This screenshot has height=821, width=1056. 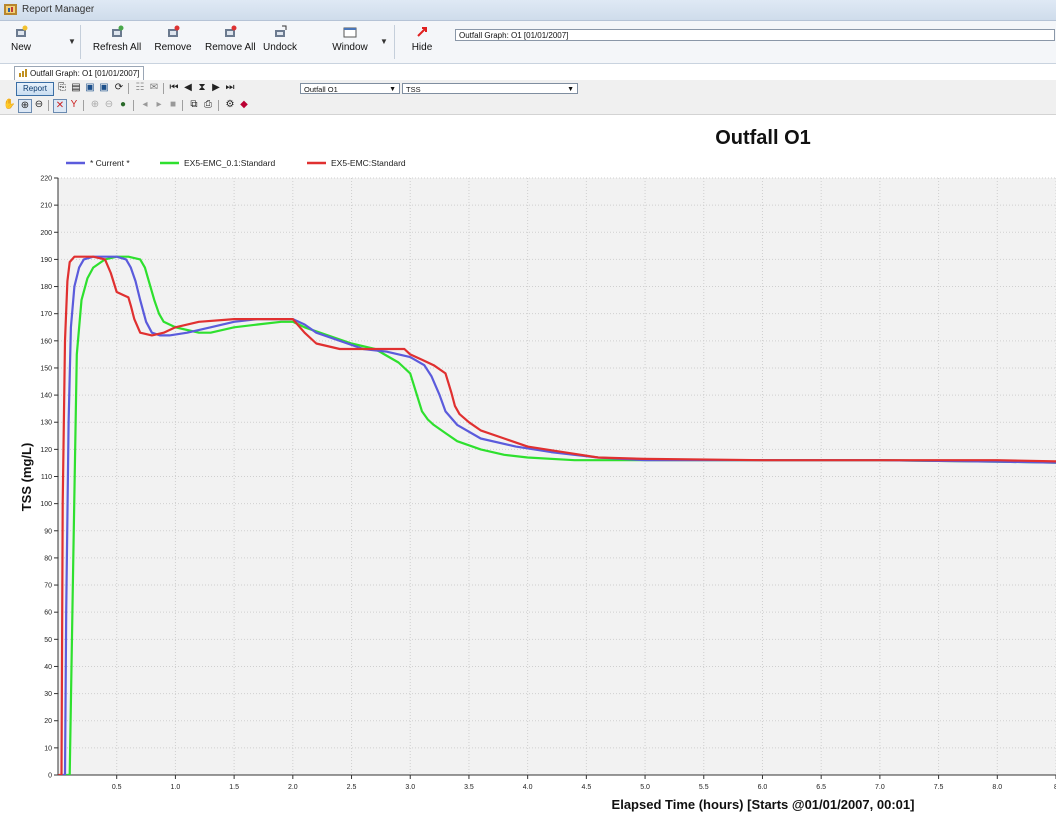 What do you see at coordinates (410, 787) in the screenshot?
I see `x-tick-label: 3.0` at bounding box center [410, 787].